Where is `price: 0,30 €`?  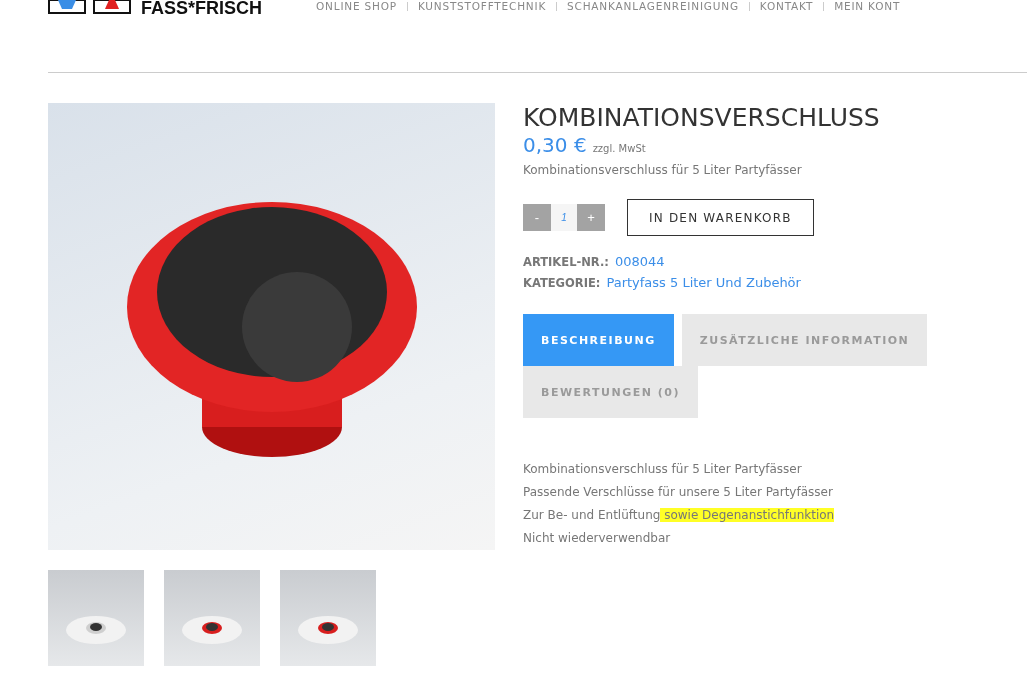
price: 0,30 € is located at coordinates (555, 145).